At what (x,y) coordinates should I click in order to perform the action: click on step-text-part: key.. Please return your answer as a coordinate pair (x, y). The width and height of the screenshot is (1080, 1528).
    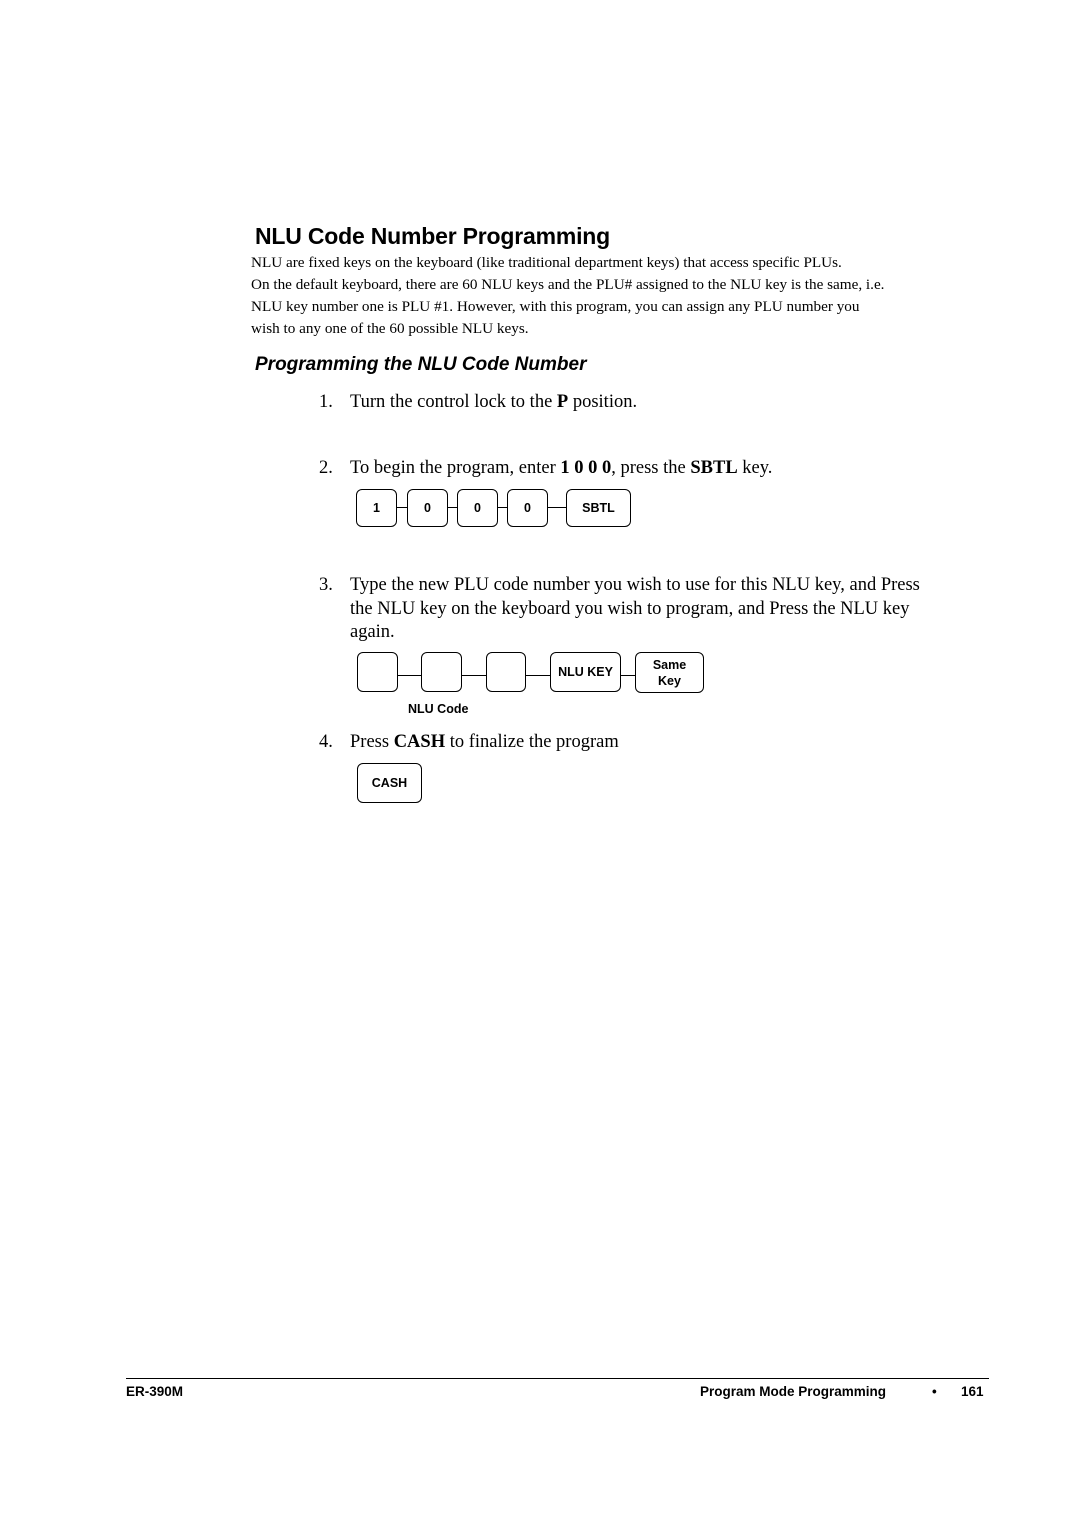
    Looking at the image, I should click on (755, 468).